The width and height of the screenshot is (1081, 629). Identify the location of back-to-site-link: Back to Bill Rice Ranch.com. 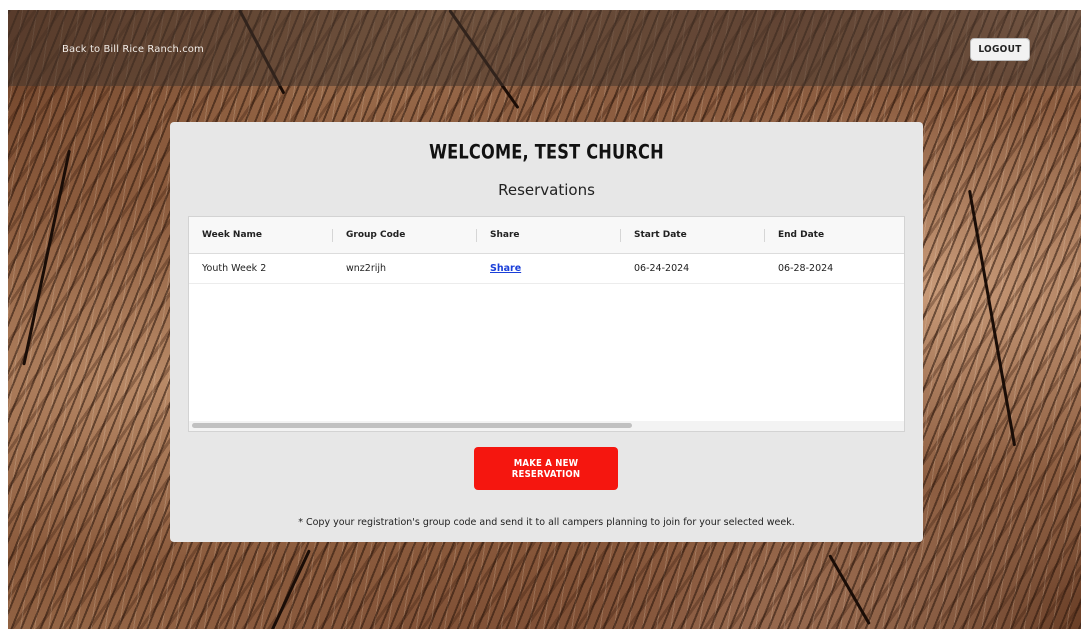
(133, 49).